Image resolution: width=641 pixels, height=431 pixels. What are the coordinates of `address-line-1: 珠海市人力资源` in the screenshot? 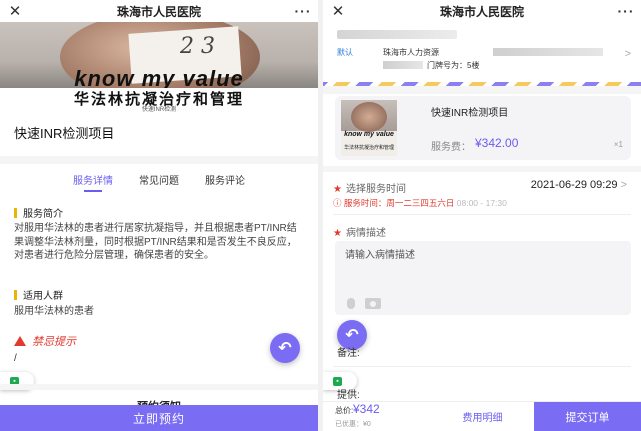 It's located at (411, 52).